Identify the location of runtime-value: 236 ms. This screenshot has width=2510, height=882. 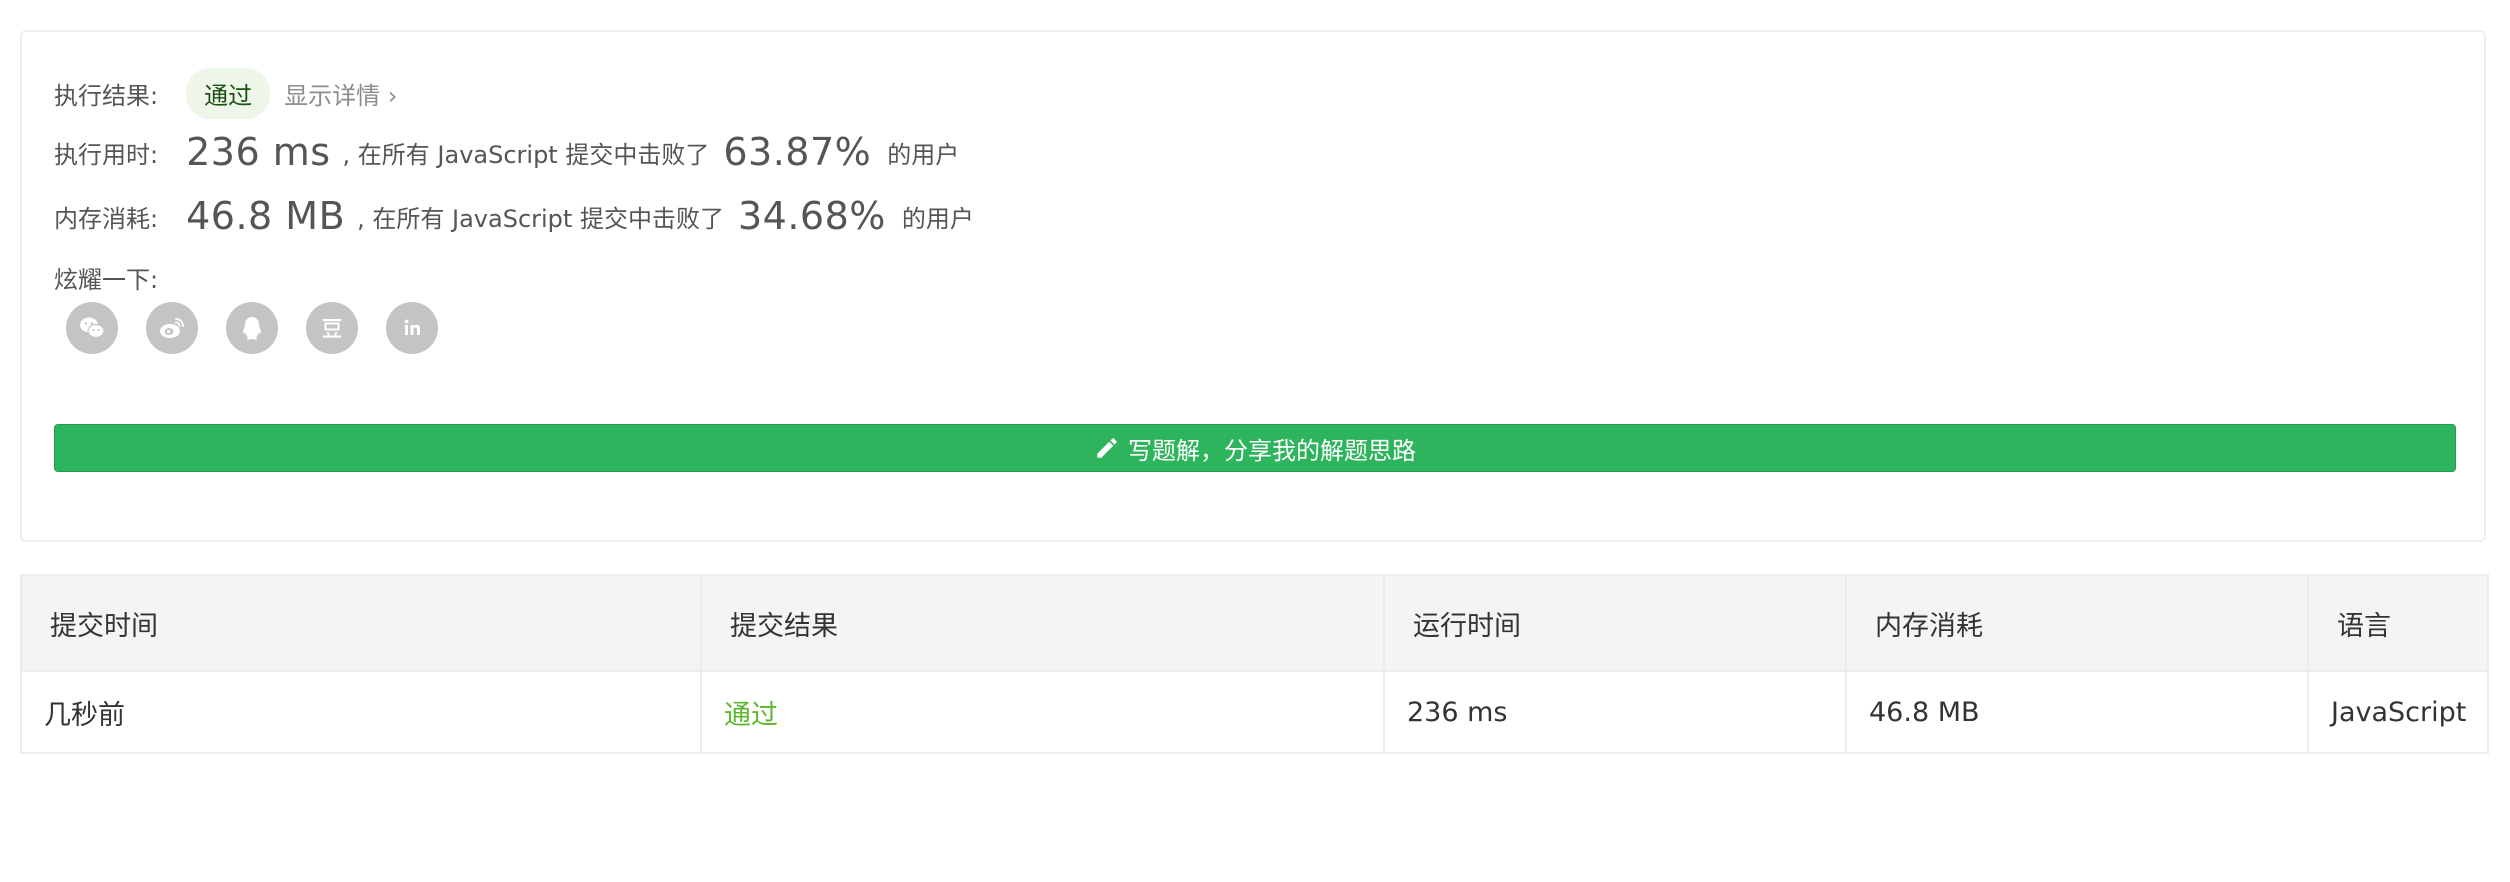
(258, 152).